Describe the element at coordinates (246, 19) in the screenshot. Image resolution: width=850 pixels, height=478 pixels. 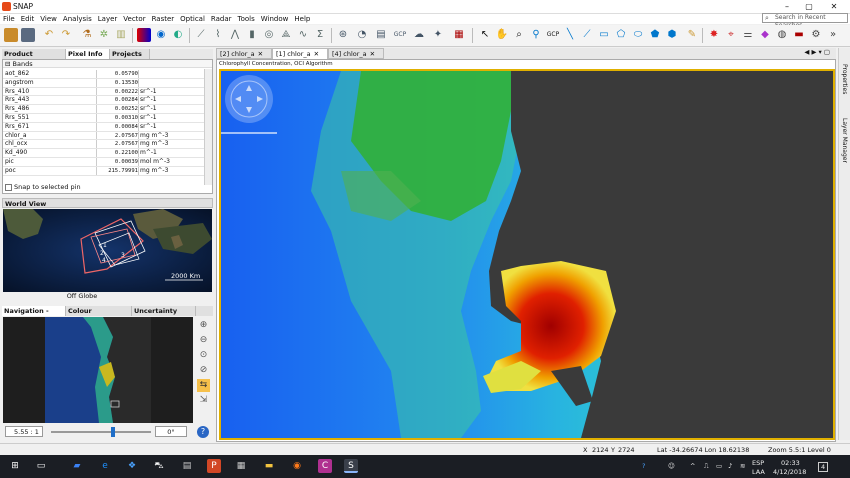
I see `menu-tools: Tools` at that location.